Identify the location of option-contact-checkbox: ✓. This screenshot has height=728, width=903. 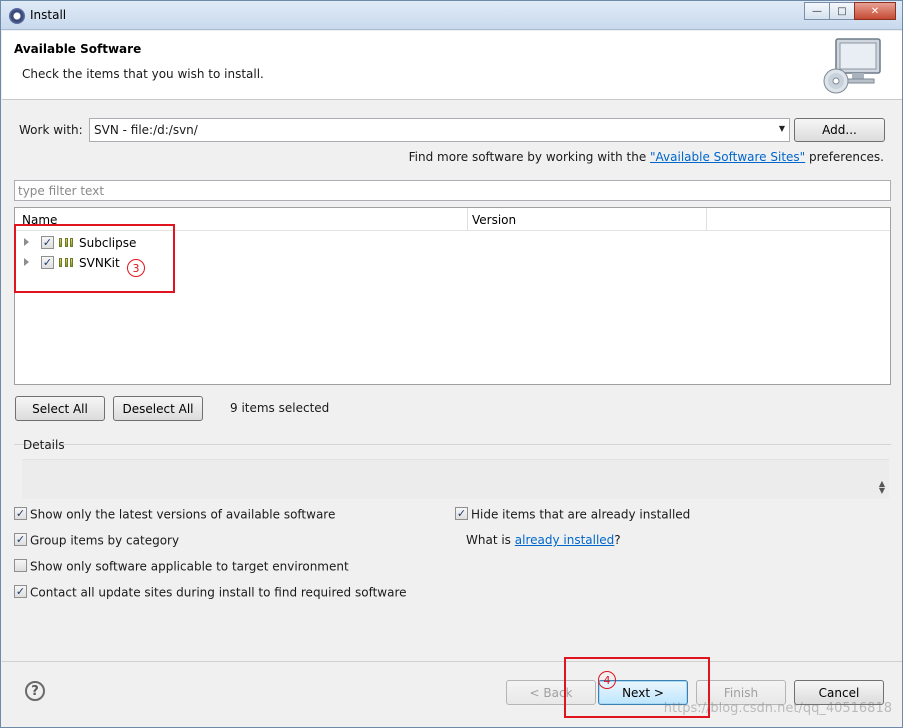
(20, 591).